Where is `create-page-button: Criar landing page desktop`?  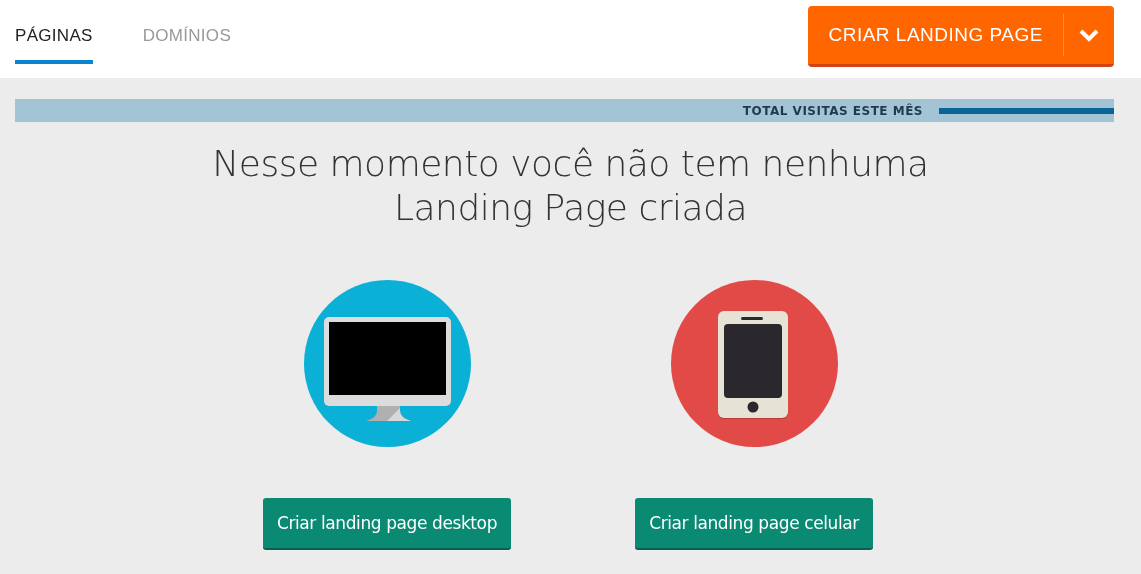 create-page-button: Criar landing page desktop is located at coordinates (387, 524).